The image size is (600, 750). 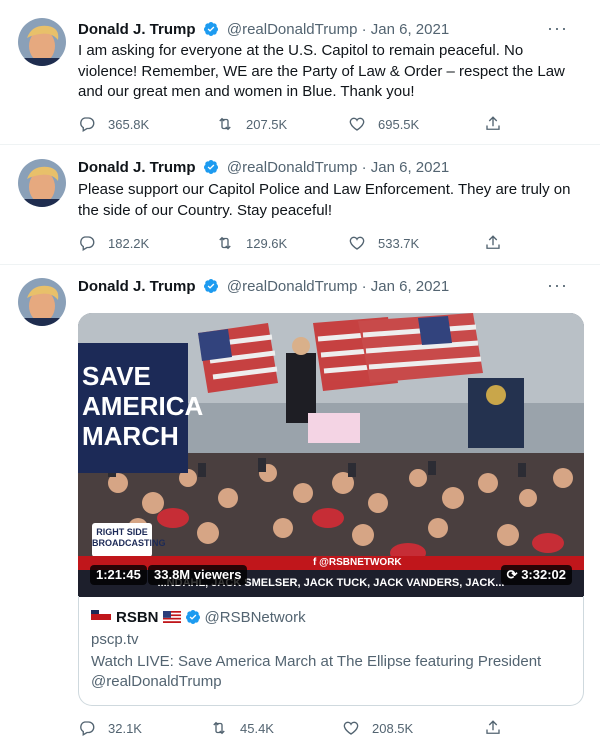 What do you see at coordinates (101, 617) in the screenshot?
I see `rsbn-logo-icon` at bounding box center [101, 617].